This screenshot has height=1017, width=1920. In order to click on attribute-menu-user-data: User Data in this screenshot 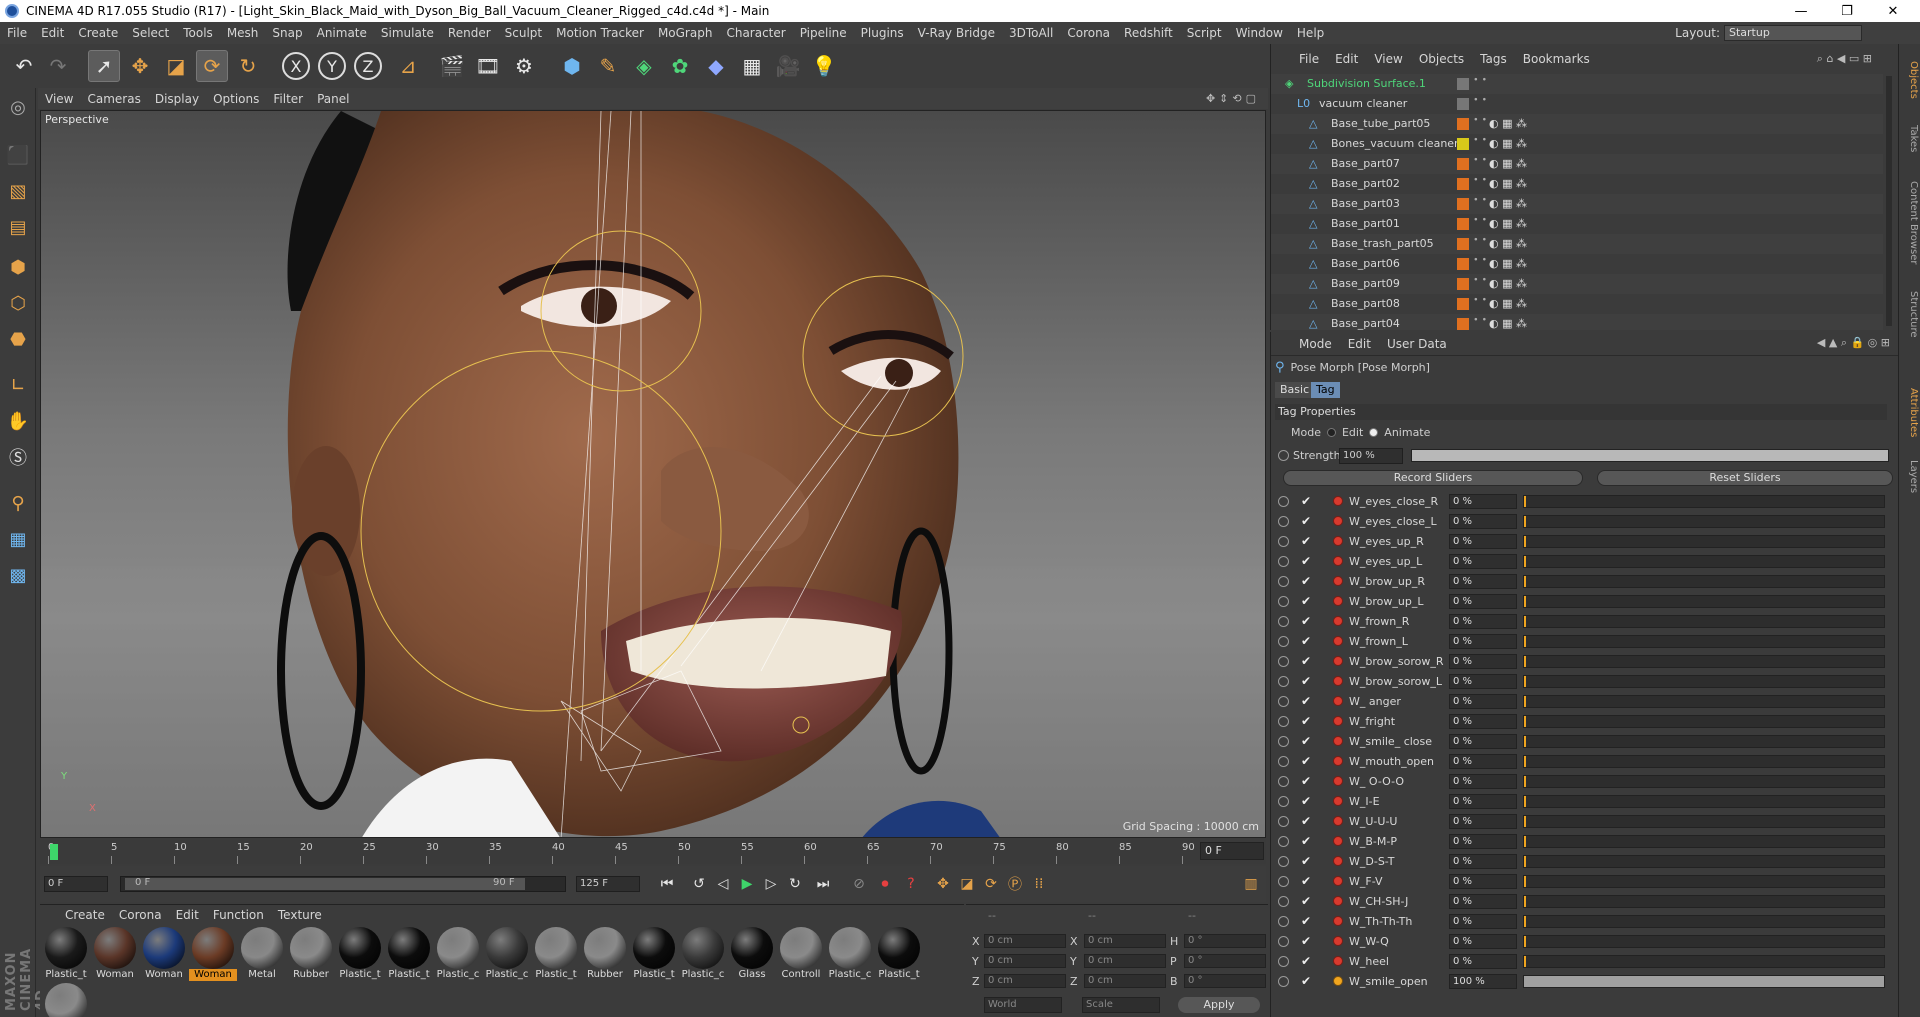, I will do `click(1417, 344)`.